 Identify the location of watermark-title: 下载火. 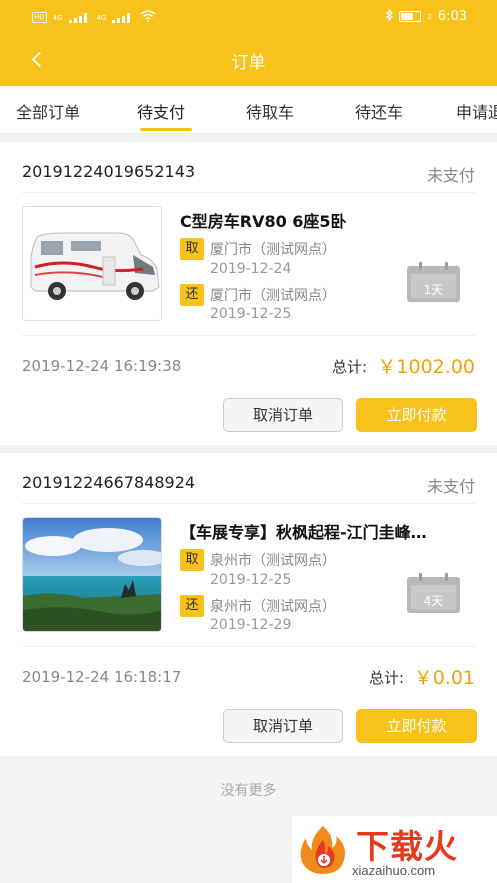
(407, 846).